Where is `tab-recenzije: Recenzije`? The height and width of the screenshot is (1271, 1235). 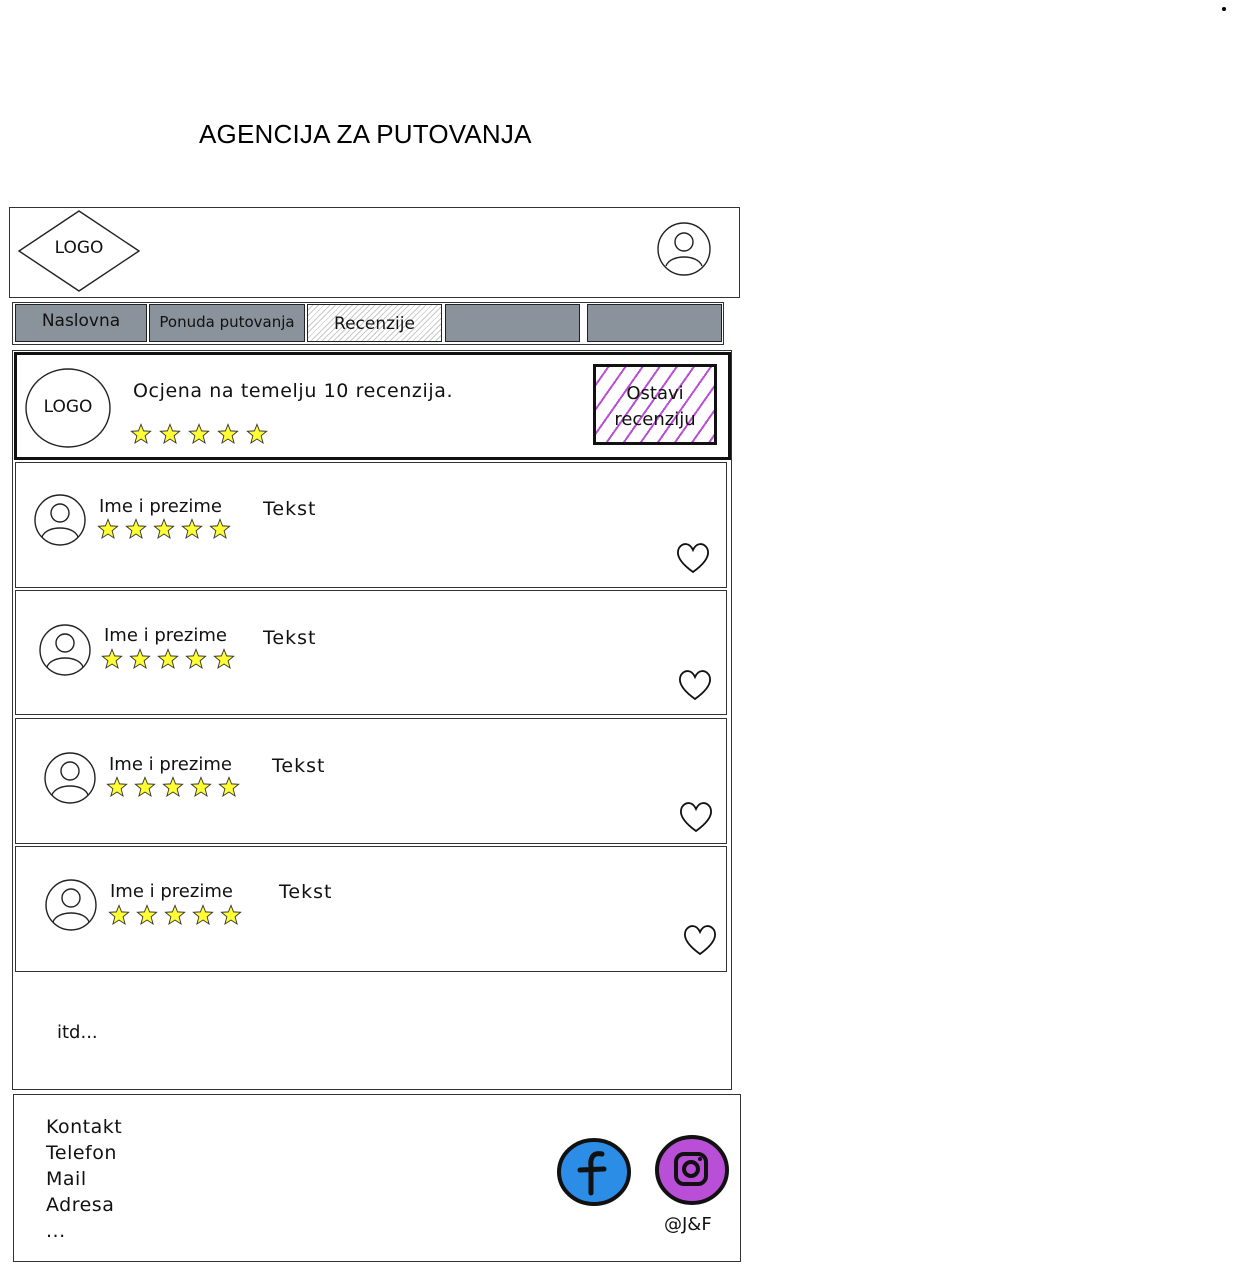
tab-recenzije: Recenzije is located at coordinates (374, 323).